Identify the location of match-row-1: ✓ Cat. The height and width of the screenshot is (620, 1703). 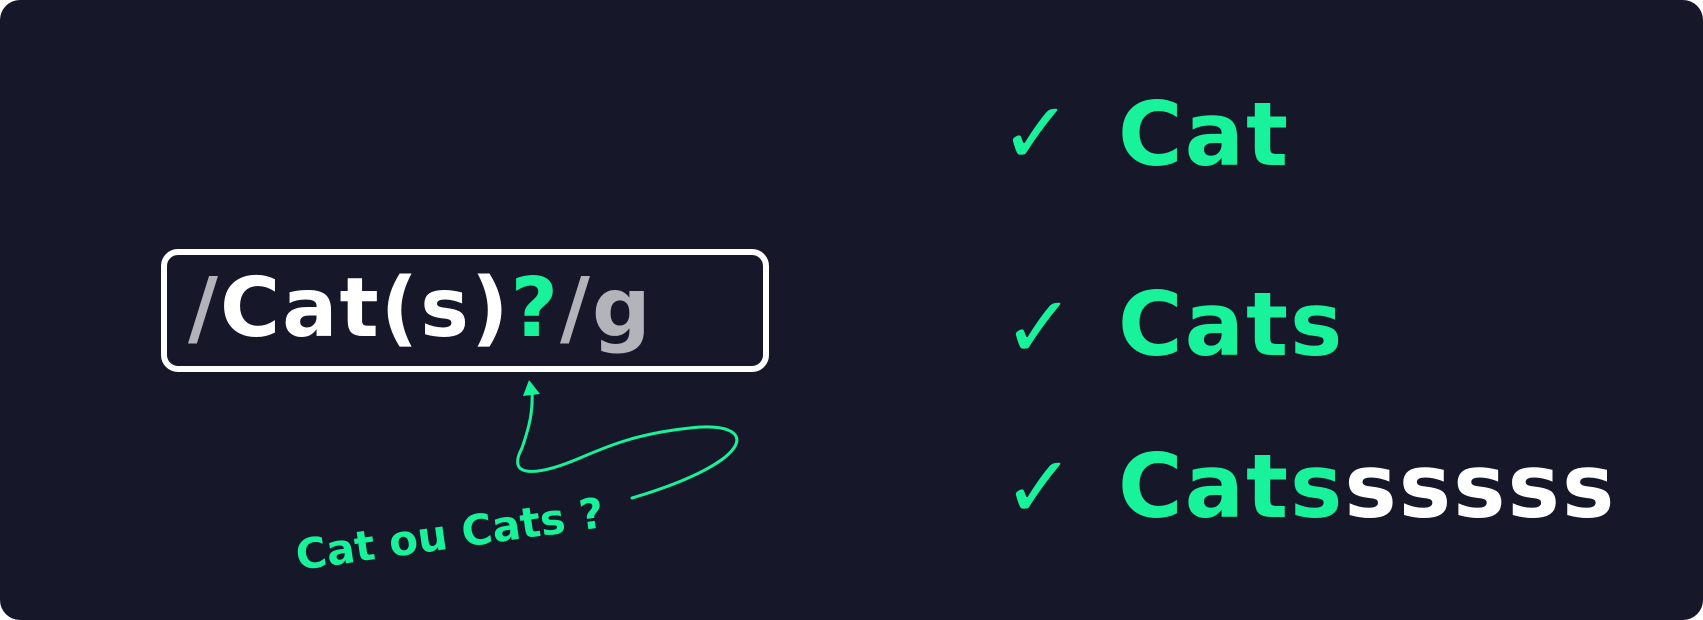
(1145, 134).